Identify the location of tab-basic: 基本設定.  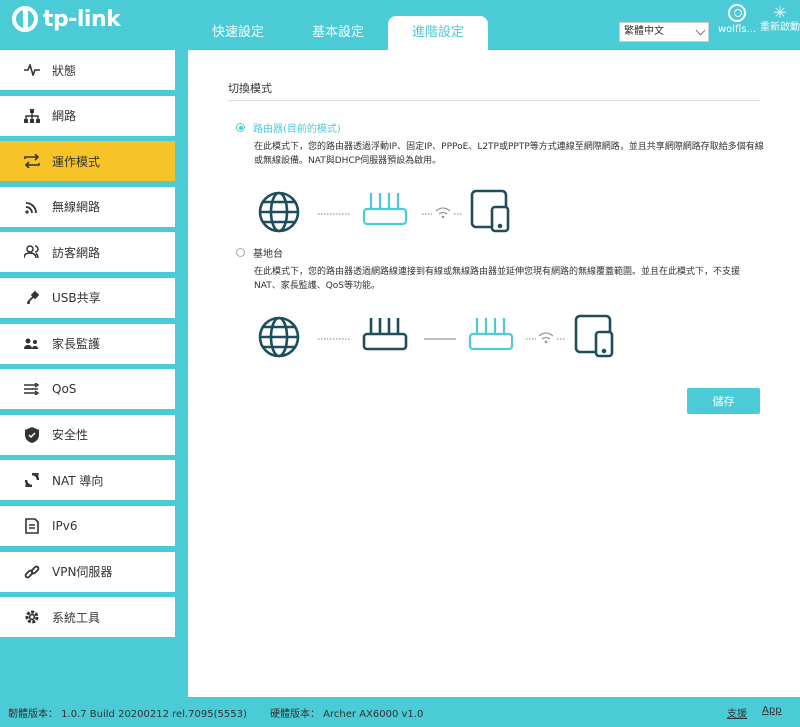
(338, 33).